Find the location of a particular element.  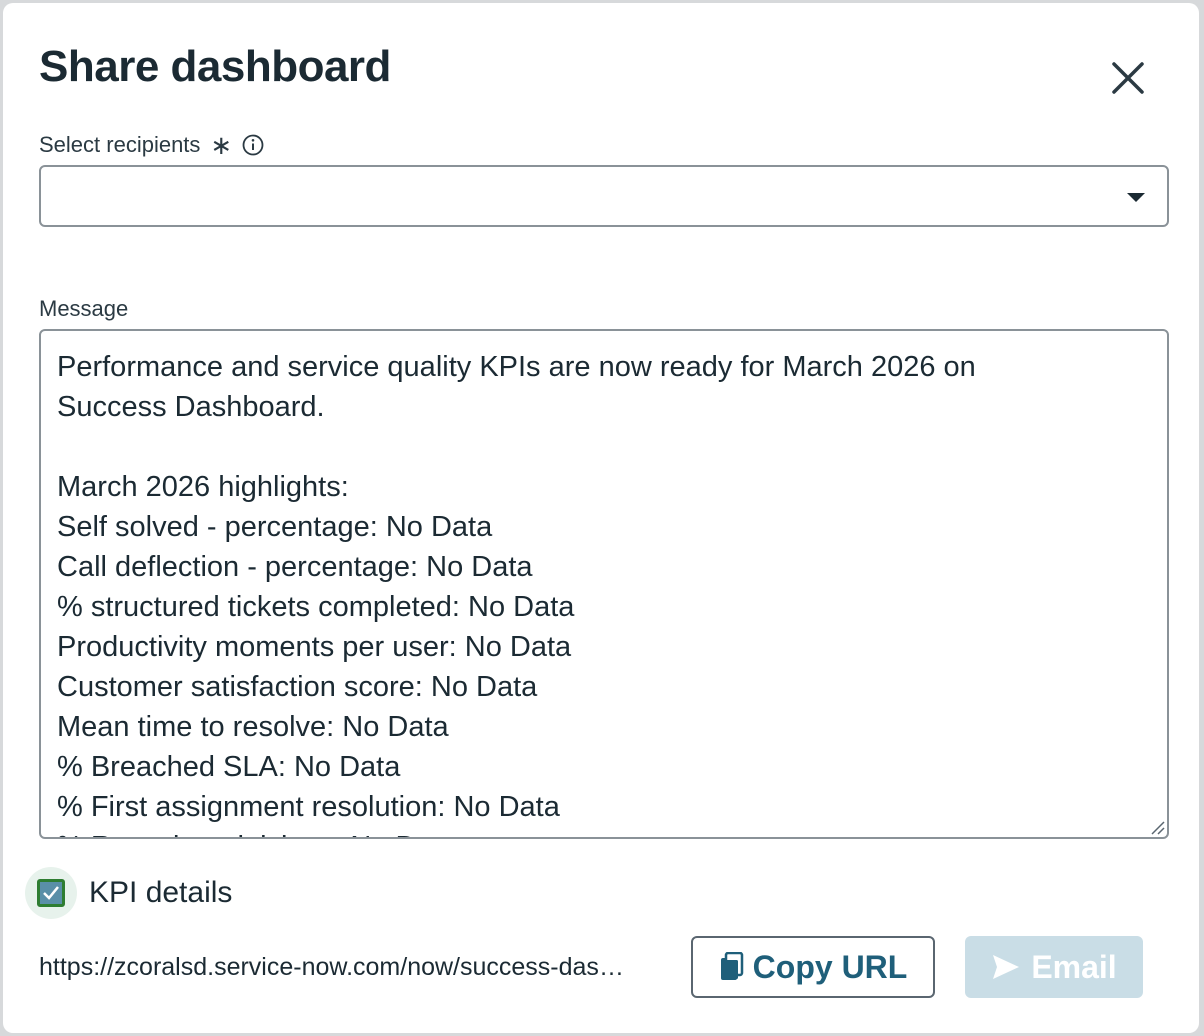

close-icon is located at coordinates (1128, 78).